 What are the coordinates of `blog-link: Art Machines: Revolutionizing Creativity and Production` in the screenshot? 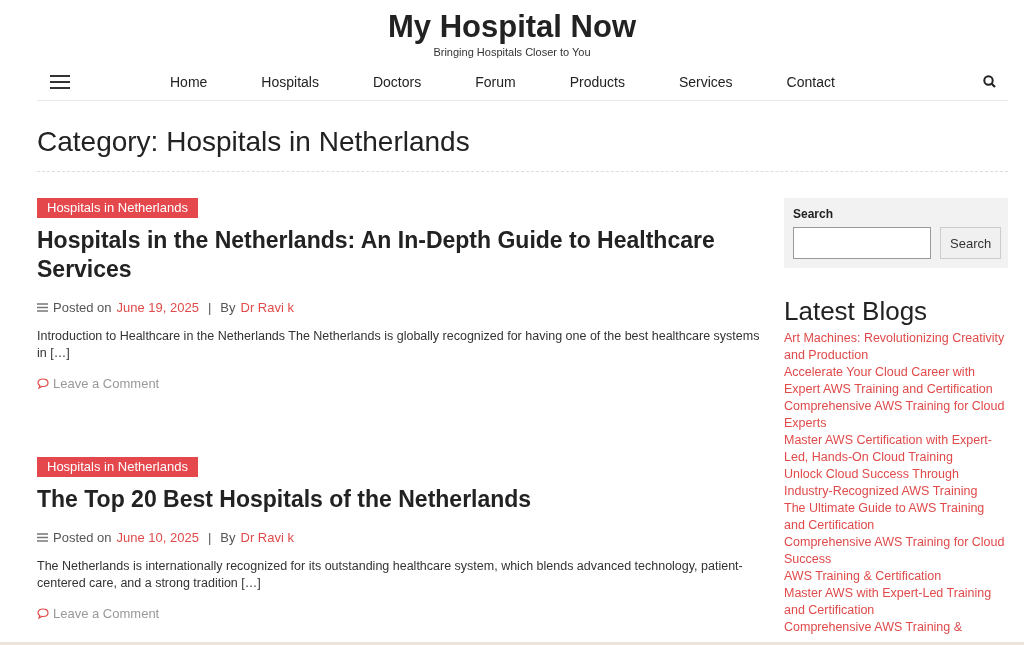 It's located at (896, 347).